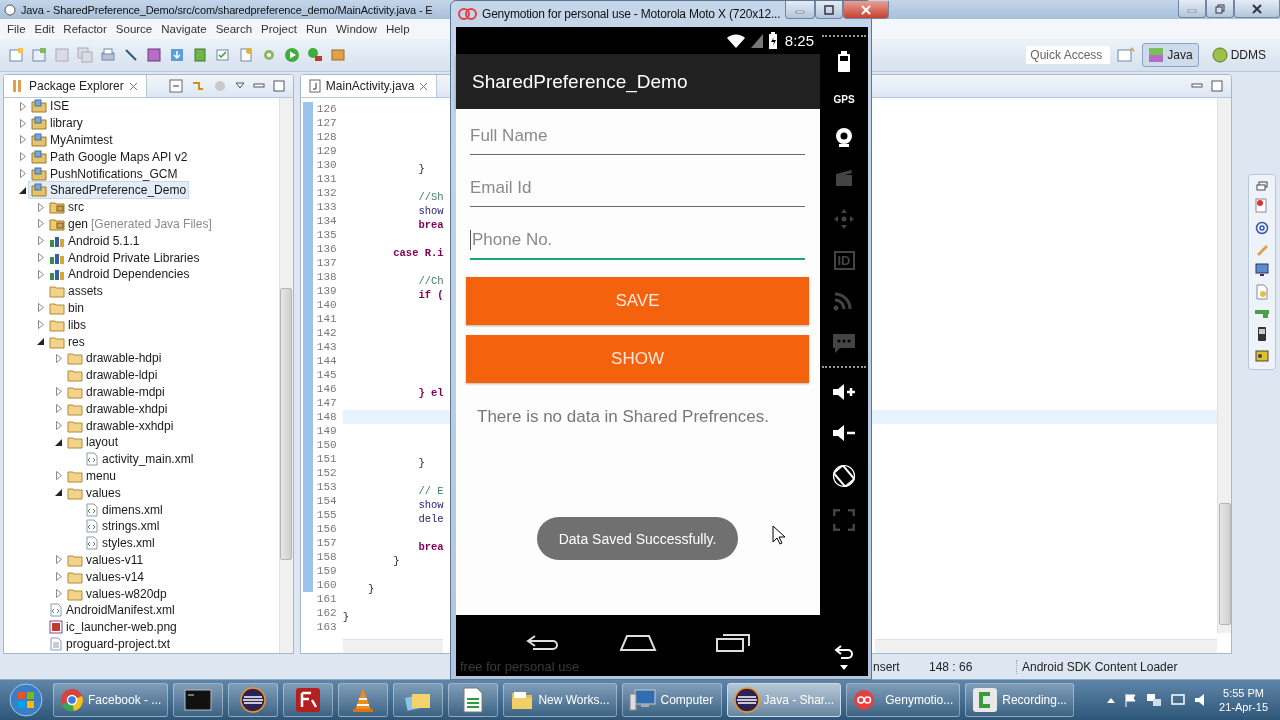  What do you see at coordinates (1238, 55) in the screenshot?
I see `perspective-button: DDMS` at bounding box center [1238, 55].